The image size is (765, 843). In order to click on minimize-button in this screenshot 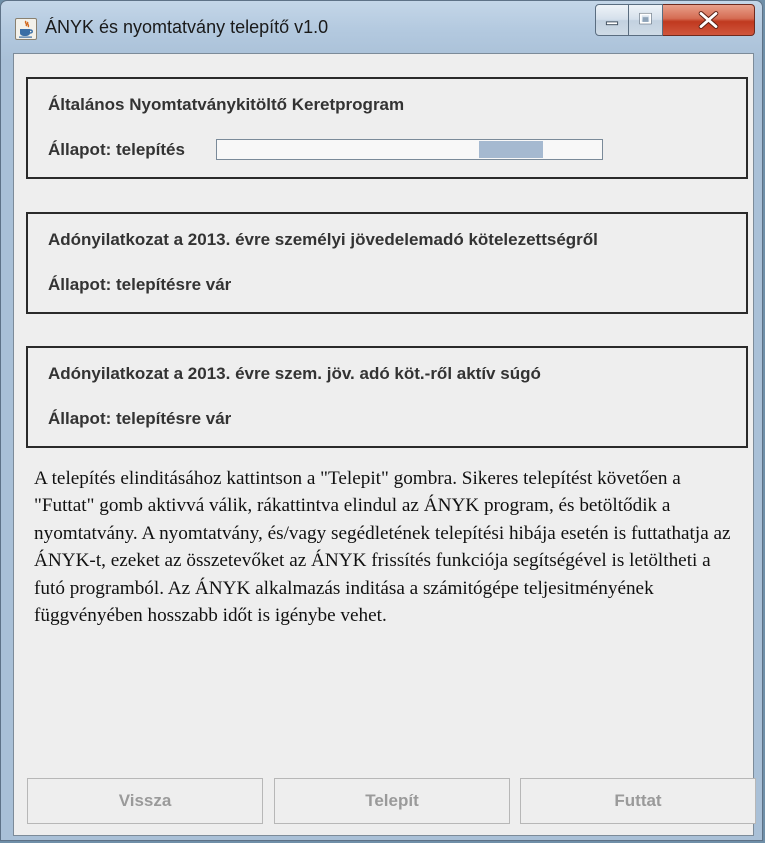, I will do `click(612, 20)`.